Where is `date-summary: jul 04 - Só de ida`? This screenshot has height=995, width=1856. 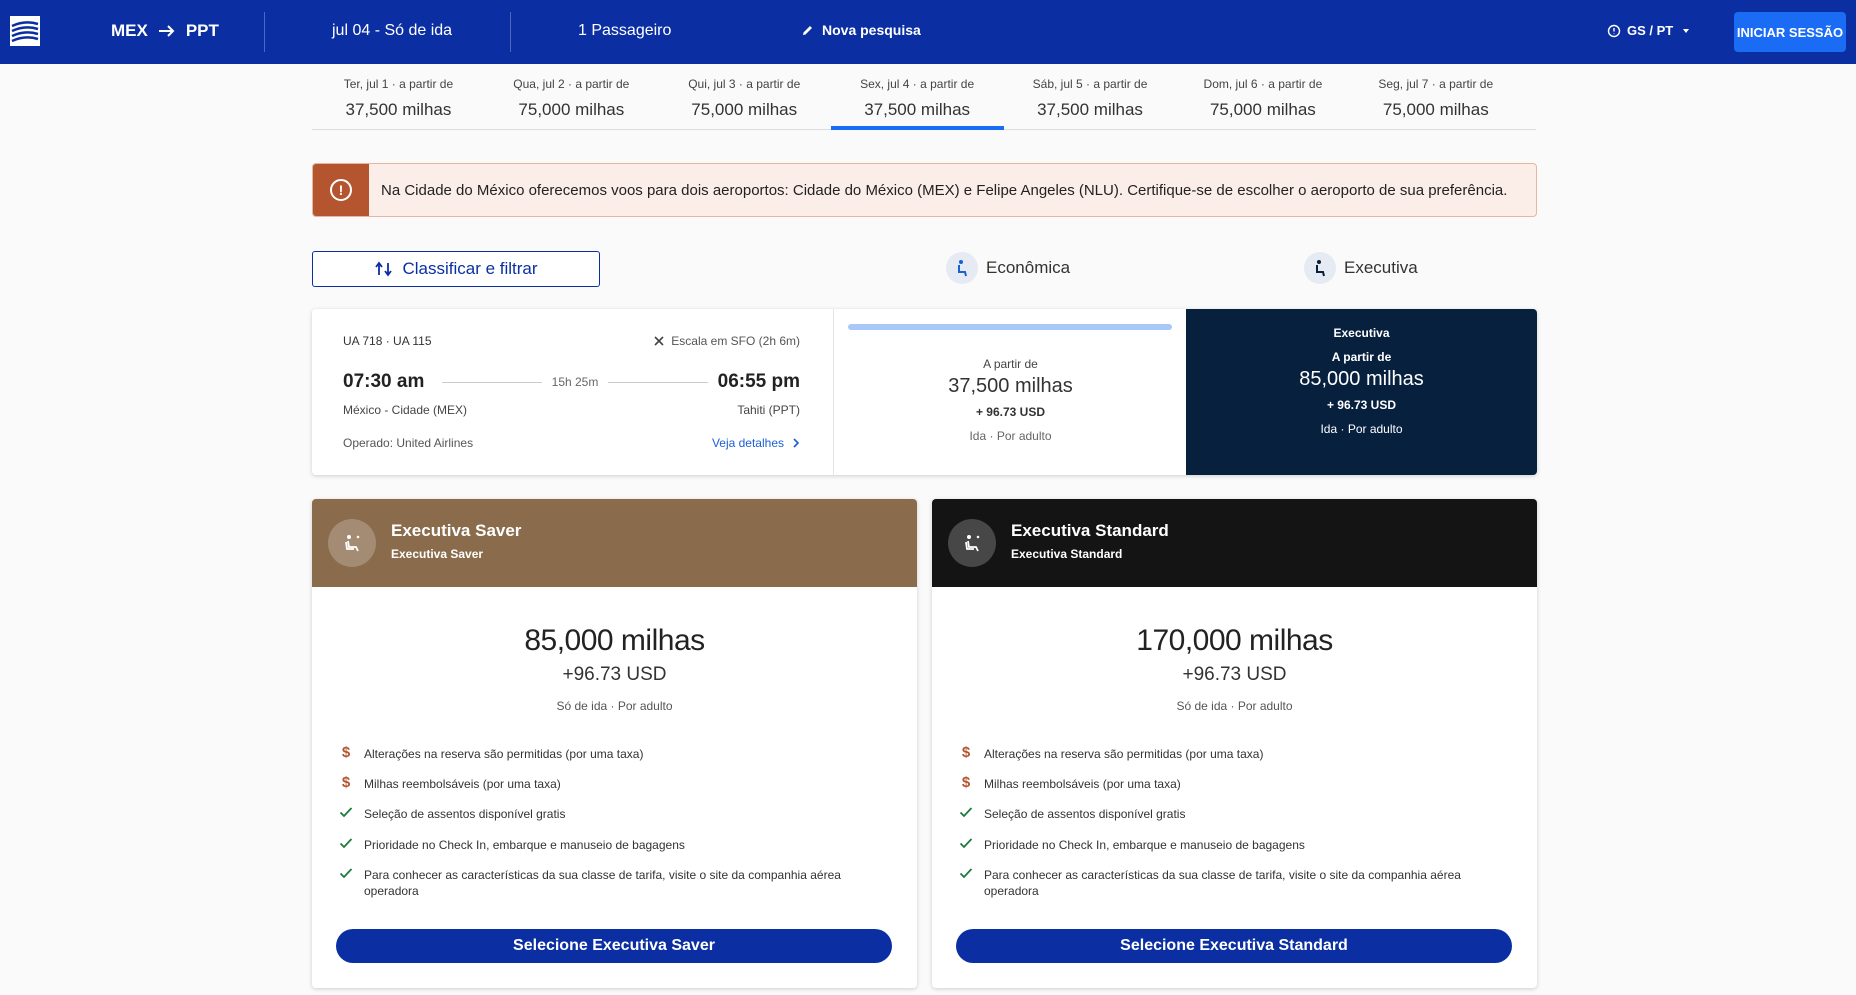
date-summary: jul 04 - Só de ida is located at coordinates (392, 31).